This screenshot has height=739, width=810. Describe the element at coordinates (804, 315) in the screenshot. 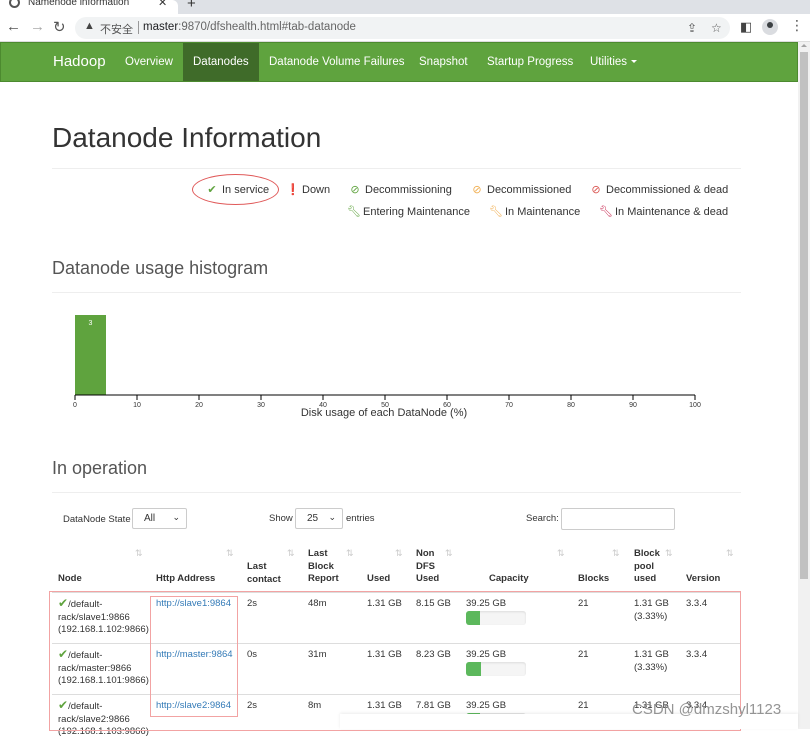

I see `scroll-thumb` at that location.